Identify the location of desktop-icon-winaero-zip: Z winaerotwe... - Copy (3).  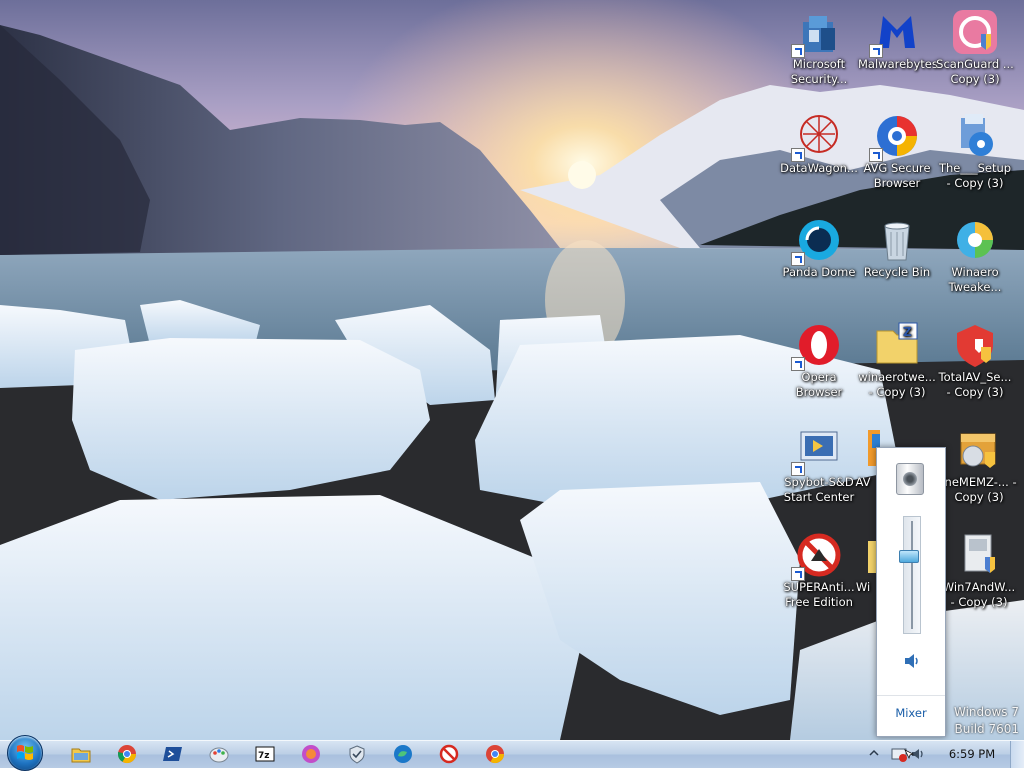
(897, 360).